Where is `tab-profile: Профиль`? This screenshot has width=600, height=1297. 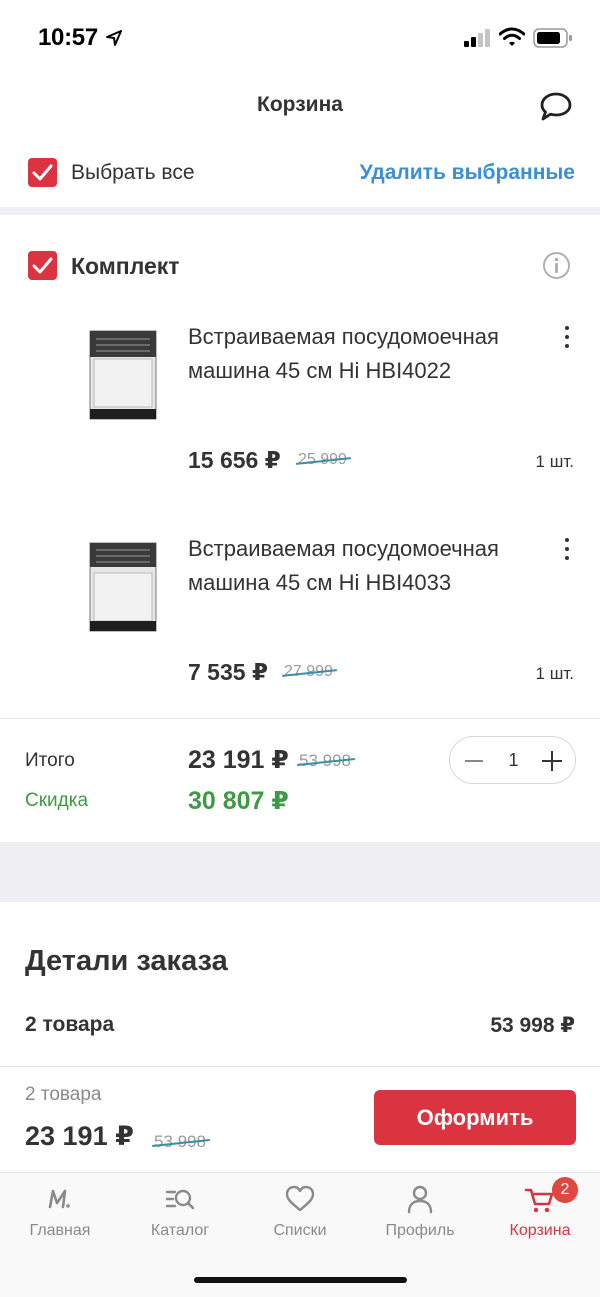
tab-profile: Профиль is located at coordinates (420, 1213).